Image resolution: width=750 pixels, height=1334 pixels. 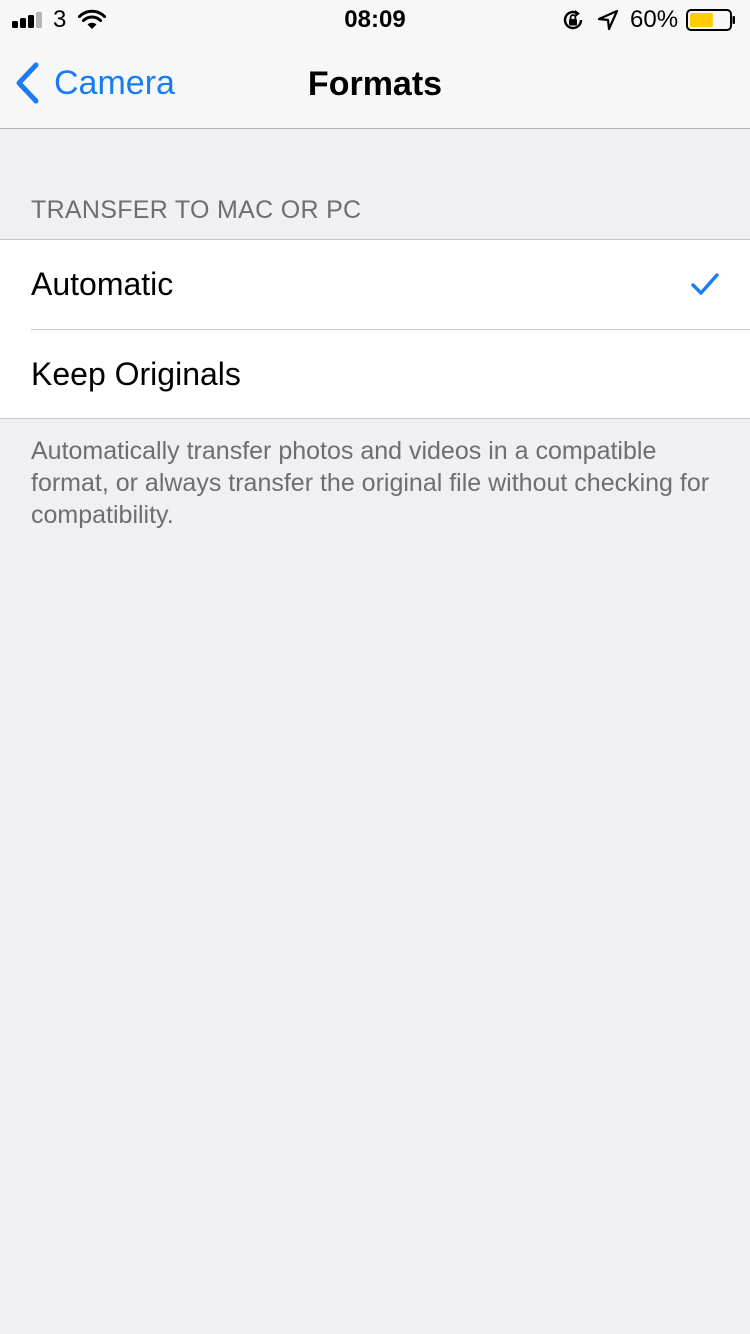 I want to click on options-group: Automatic Keep Originals, so click(x=375, y=329).